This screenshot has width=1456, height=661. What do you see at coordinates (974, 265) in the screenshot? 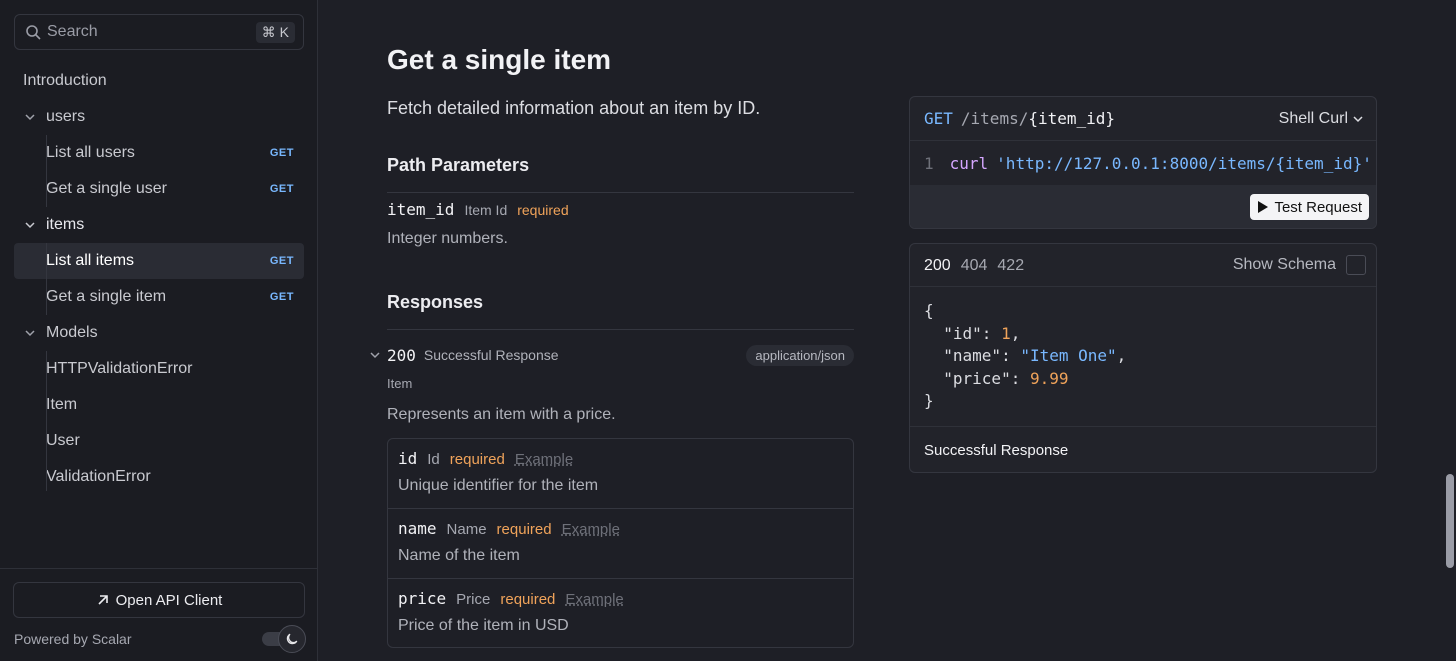
I see `tab-404: 404` at bounding box center [974, 265].